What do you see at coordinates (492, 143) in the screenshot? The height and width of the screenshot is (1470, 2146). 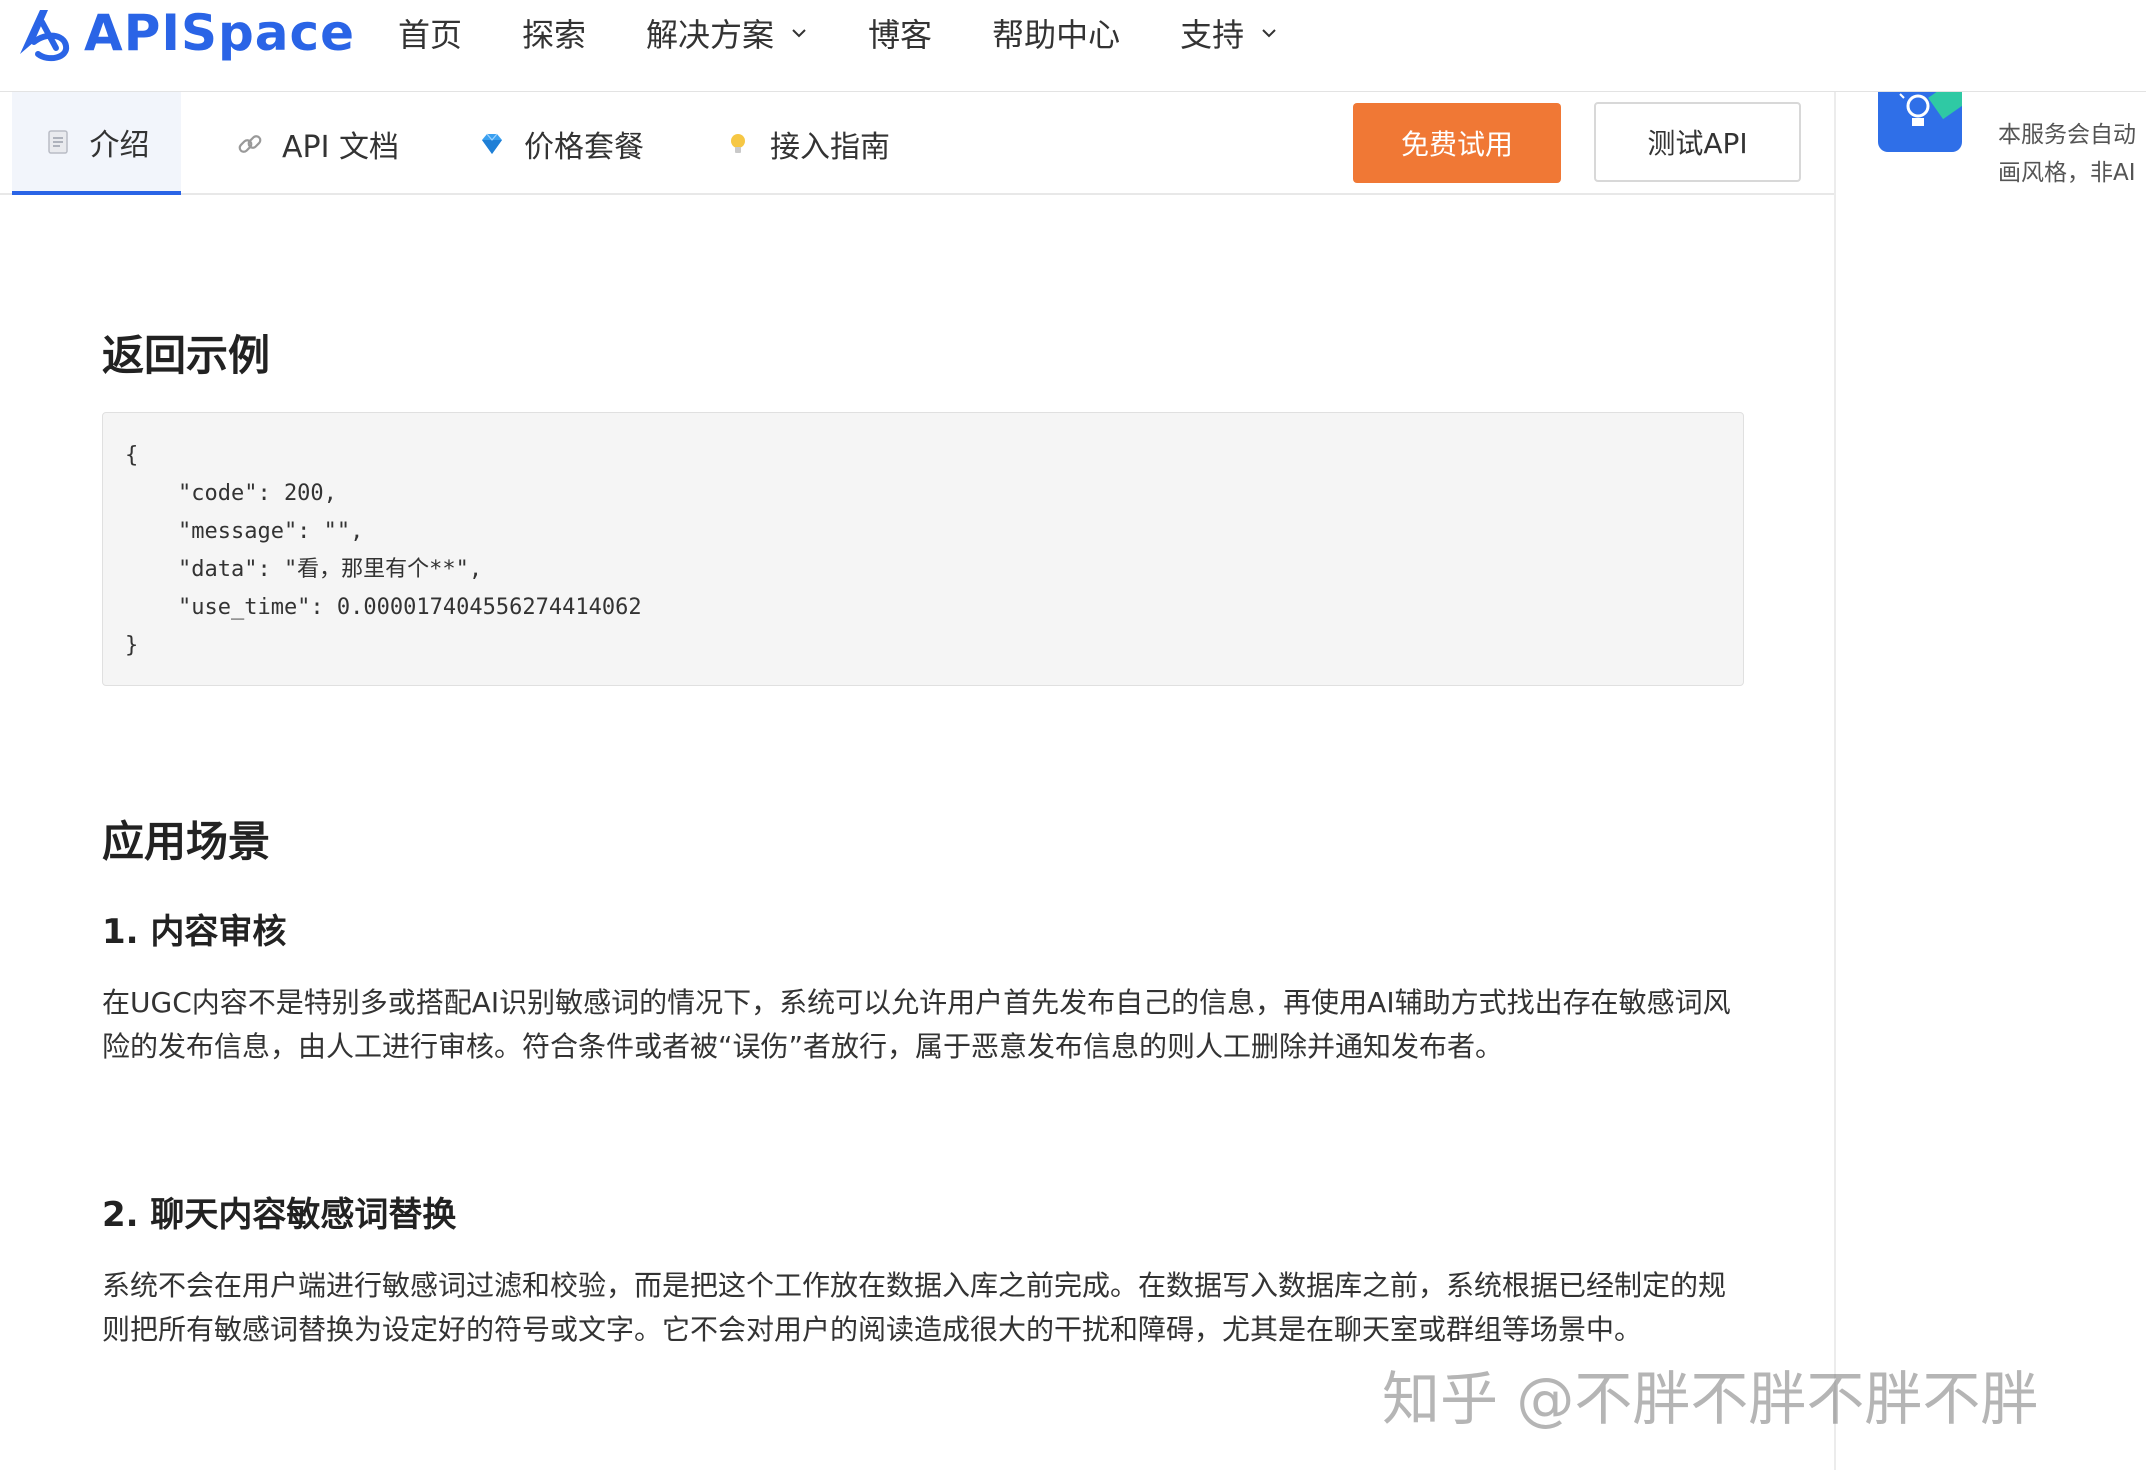 I see `diamond-icon` at bounding box center [492, 143].